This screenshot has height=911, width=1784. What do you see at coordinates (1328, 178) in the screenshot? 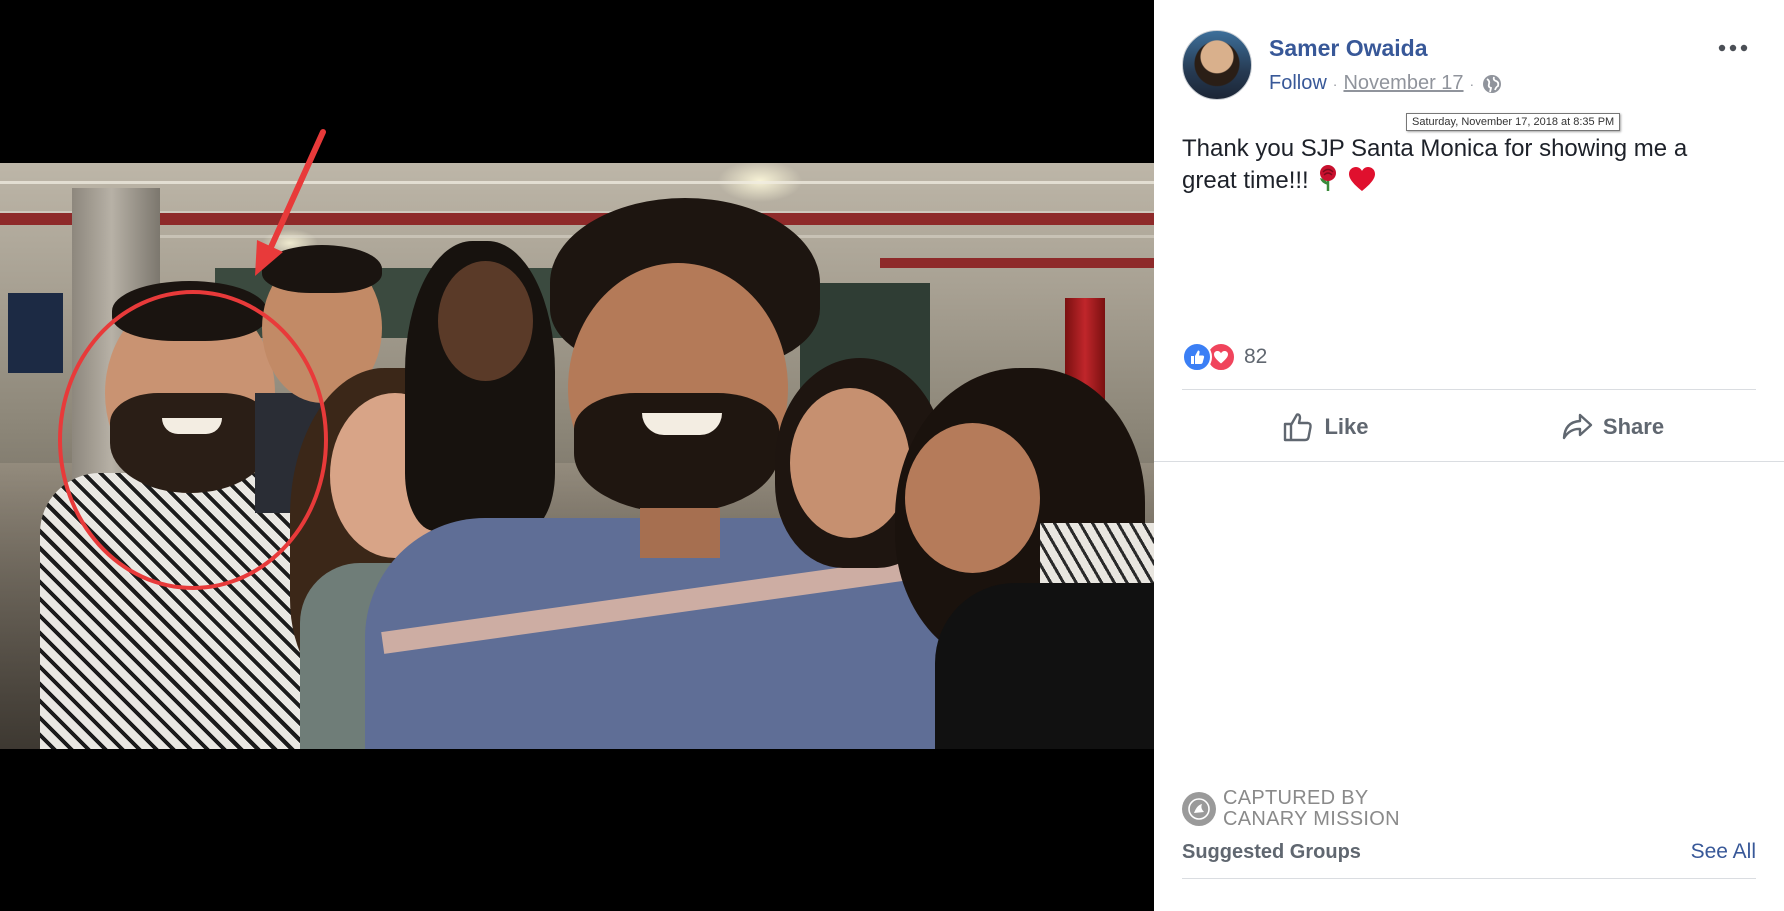
I see `rose-emoji` at bounding box center [1328, 178].